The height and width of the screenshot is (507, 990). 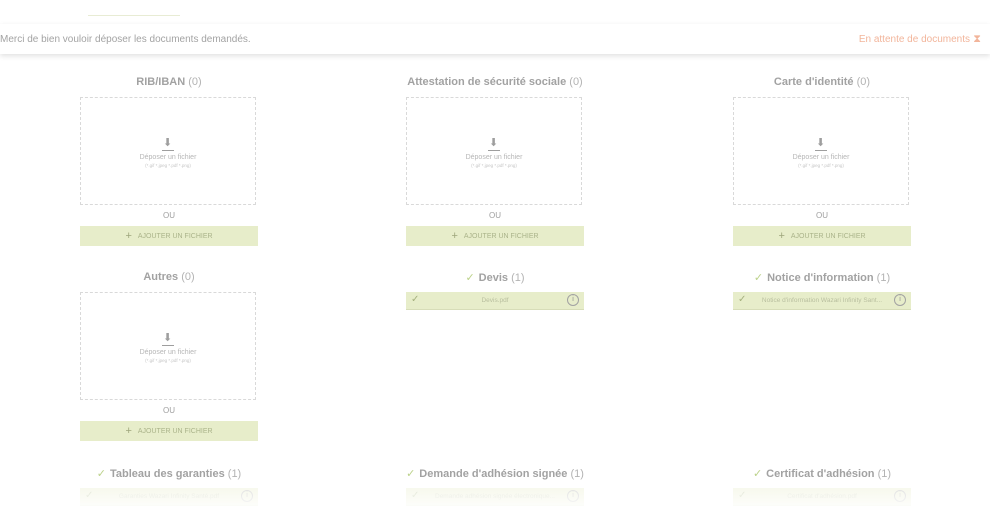 What do you see at coordinates (977, 39) in the screenshot?
I see `hourglass-icon: ⧗` at bounding box center [977, 39].